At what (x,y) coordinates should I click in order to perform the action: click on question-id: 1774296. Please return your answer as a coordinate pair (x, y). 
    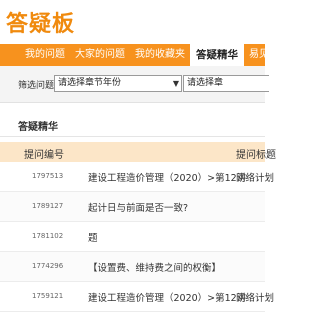
    Looking at the image, I should click on (48, 266).